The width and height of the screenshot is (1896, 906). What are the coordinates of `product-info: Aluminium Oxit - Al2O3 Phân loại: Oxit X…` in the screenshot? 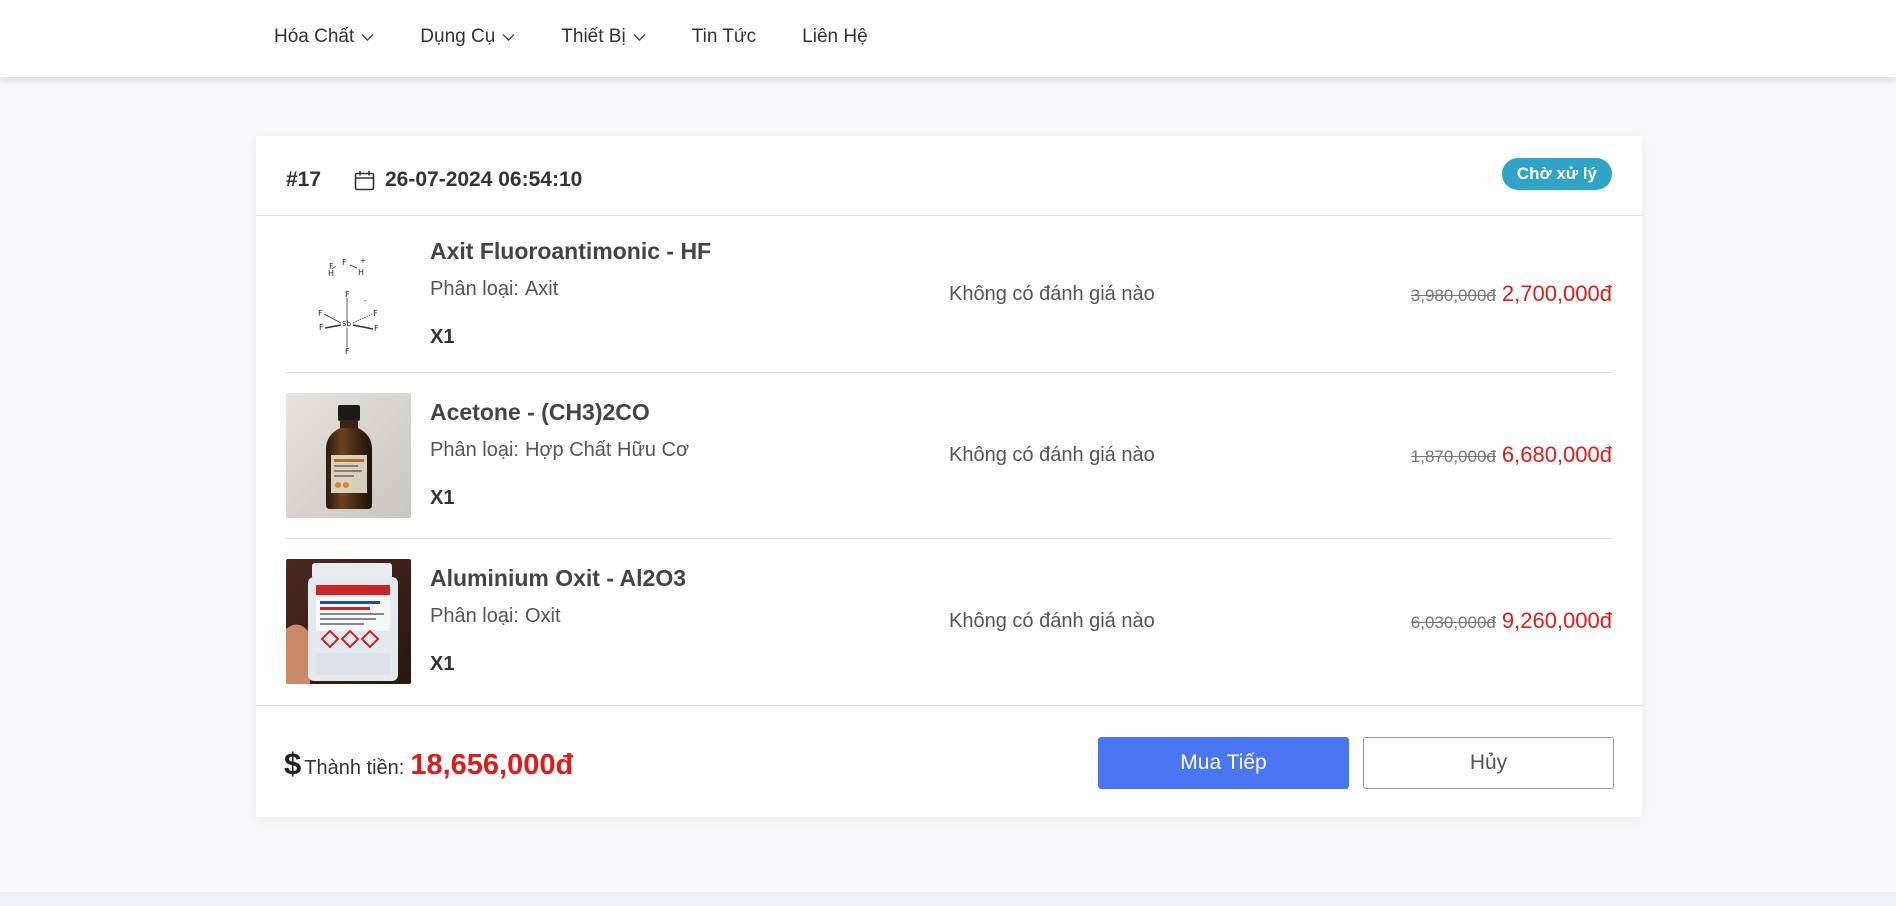 It's located at (558, 620).